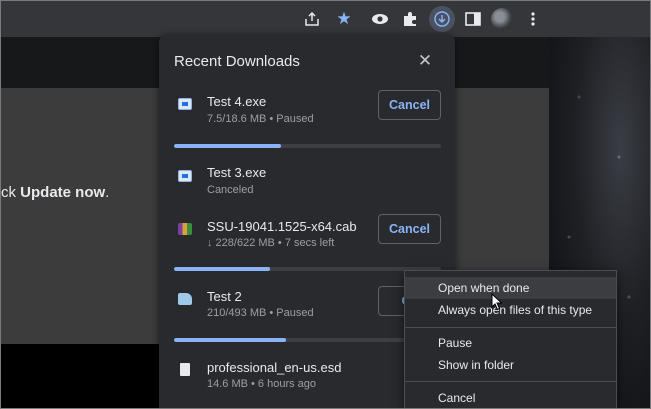 The width and height of the screenshot is (651, 409). Describe the element at coordinates (237, 101) in the screenshot. I see `download-filename: Test 4.exe` at that location.